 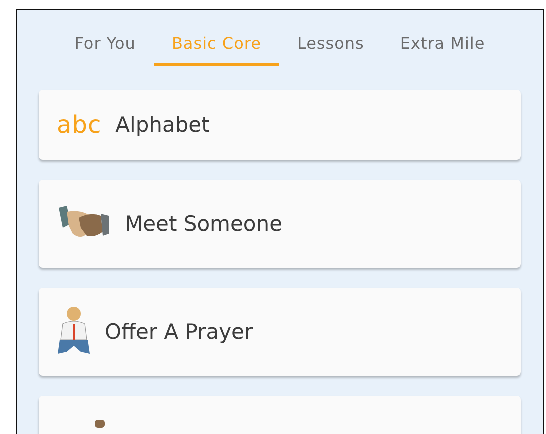 I want to click on lesson-card: abc Alphabet, so click(x=280, y=125).